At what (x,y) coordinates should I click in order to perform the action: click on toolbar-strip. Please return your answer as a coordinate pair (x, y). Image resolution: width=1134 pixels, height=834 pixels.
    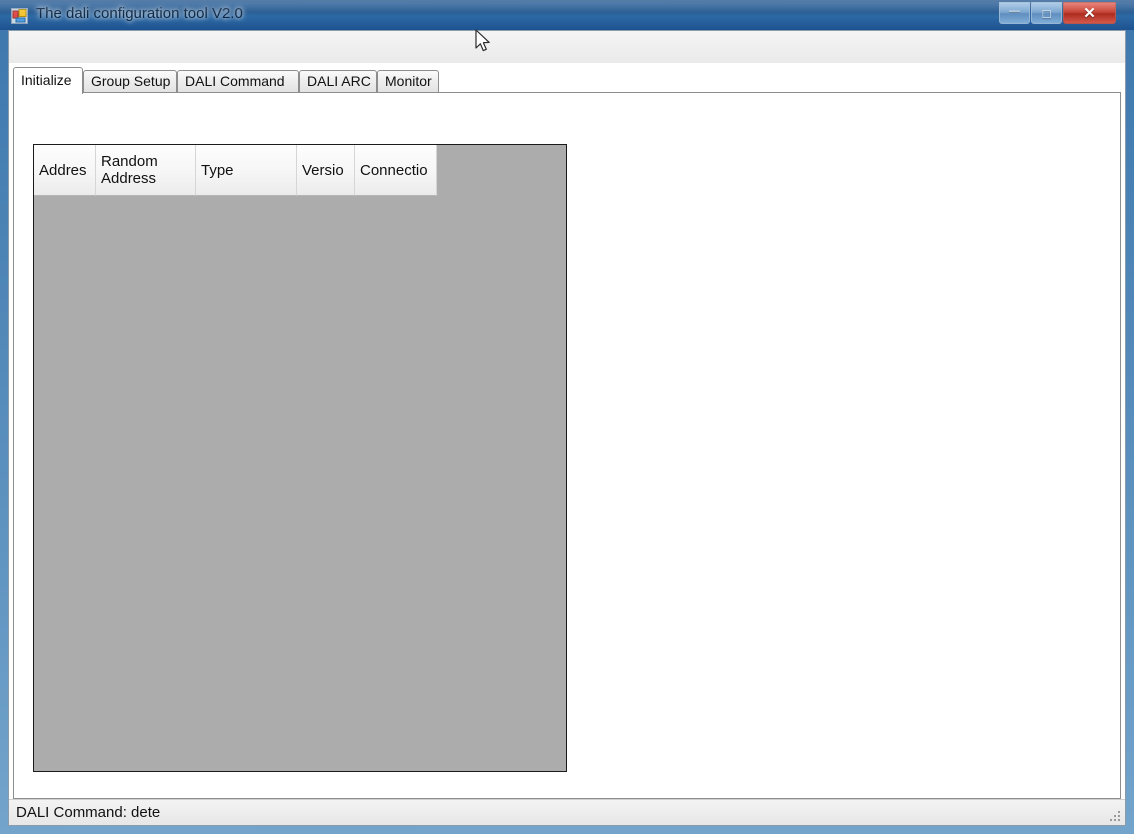
    Looking at the image, I should click on (567, 47).